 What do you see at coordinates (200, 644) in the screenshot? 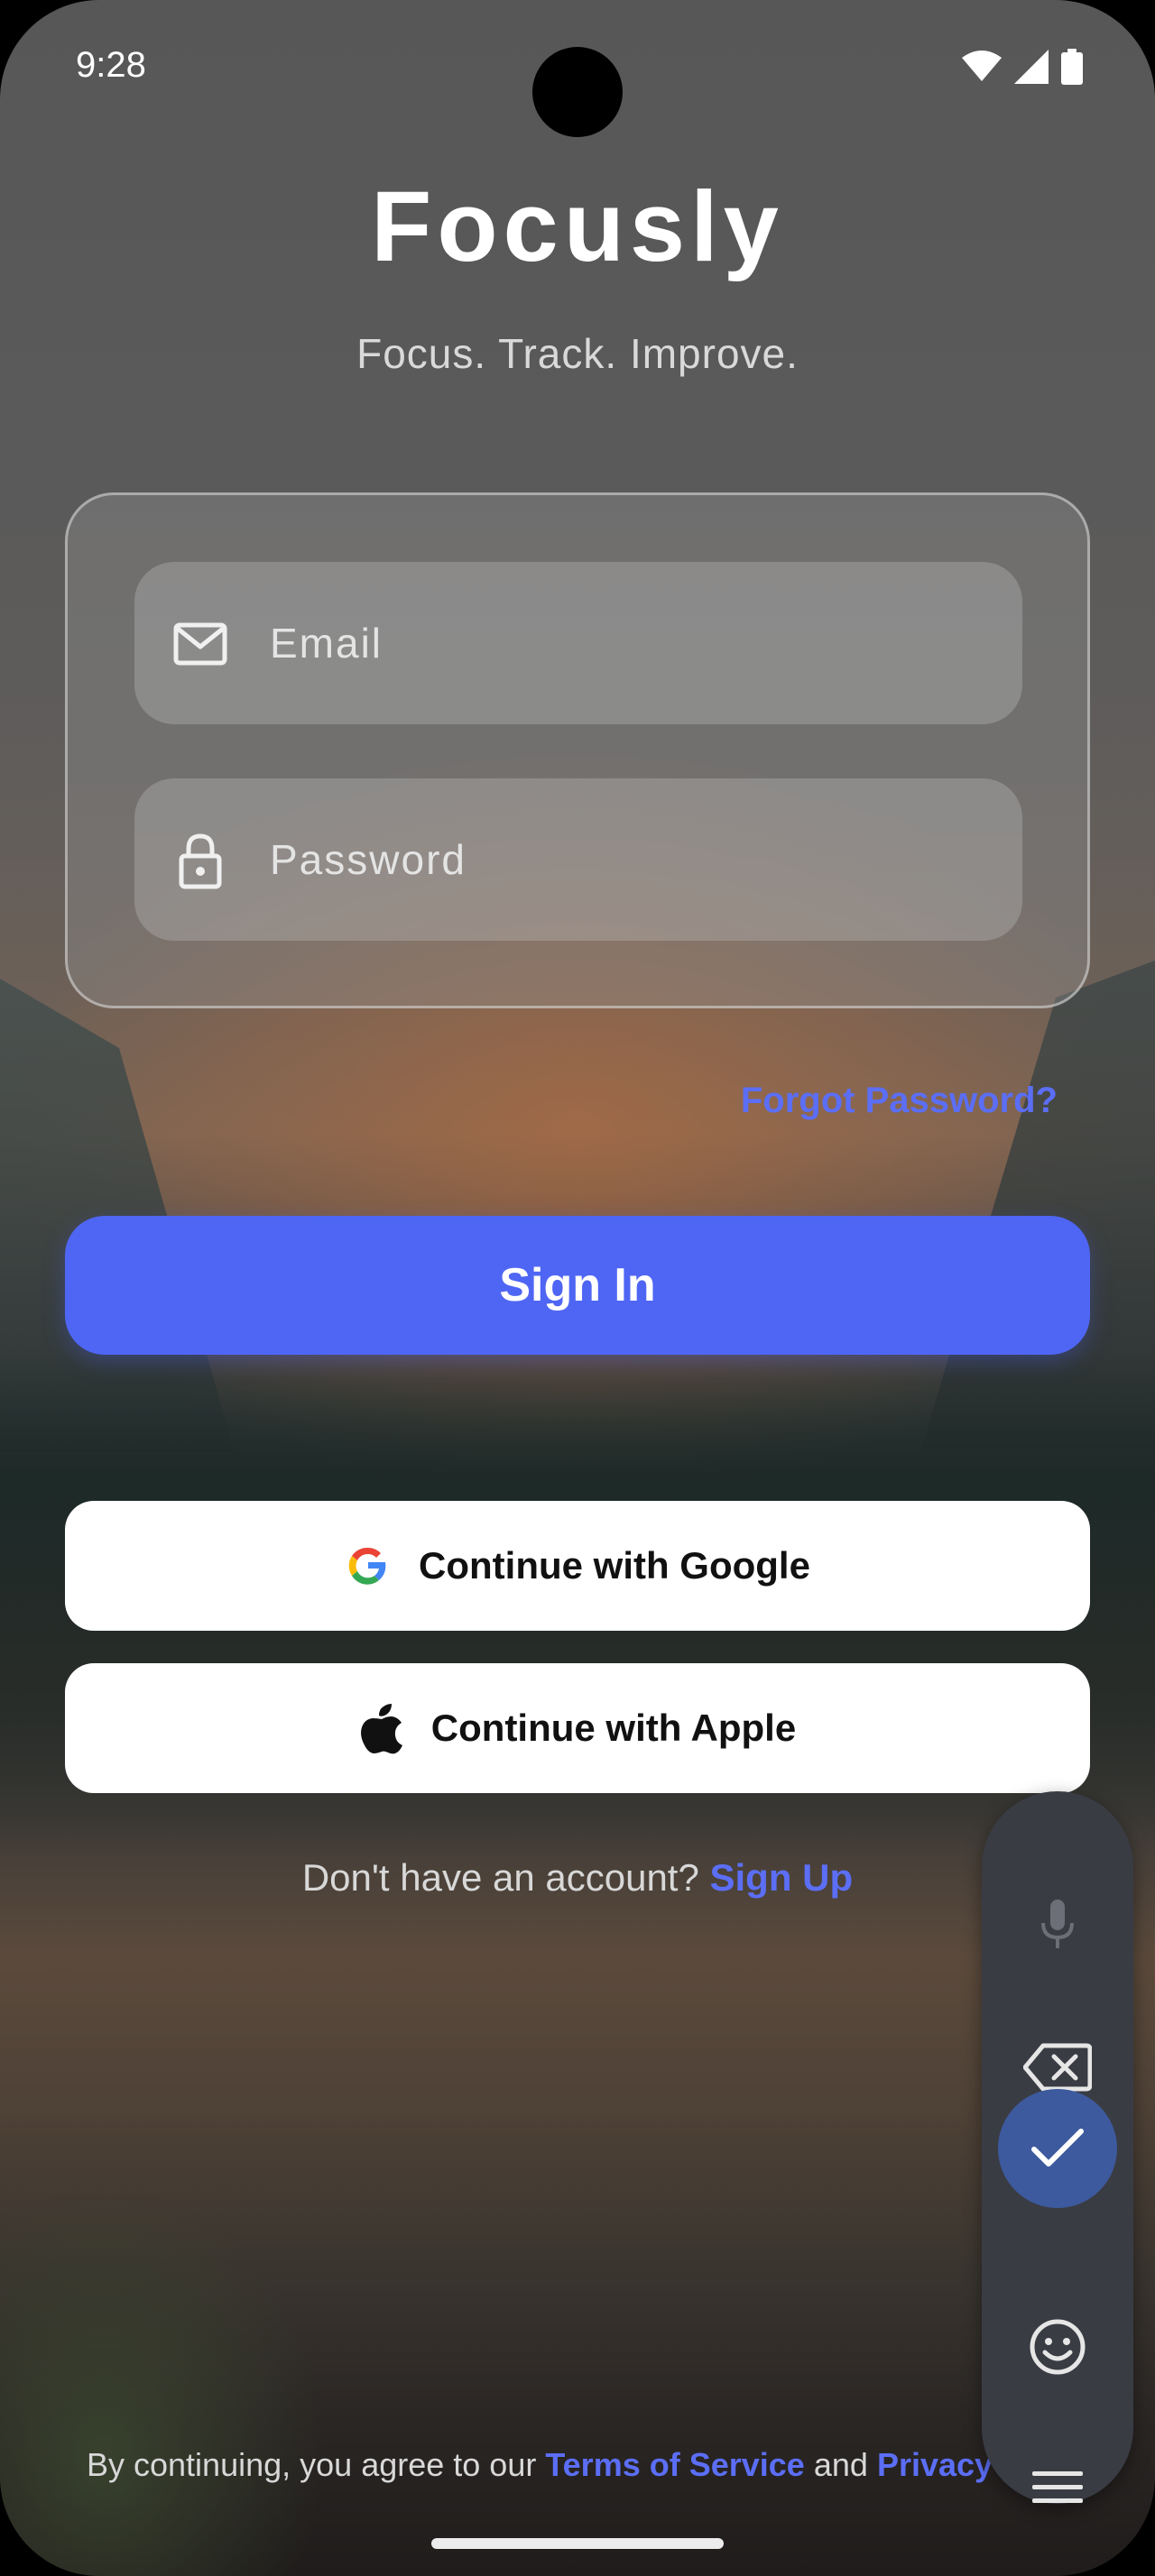
I see `mail-icon` at bounding box center [200, 644].